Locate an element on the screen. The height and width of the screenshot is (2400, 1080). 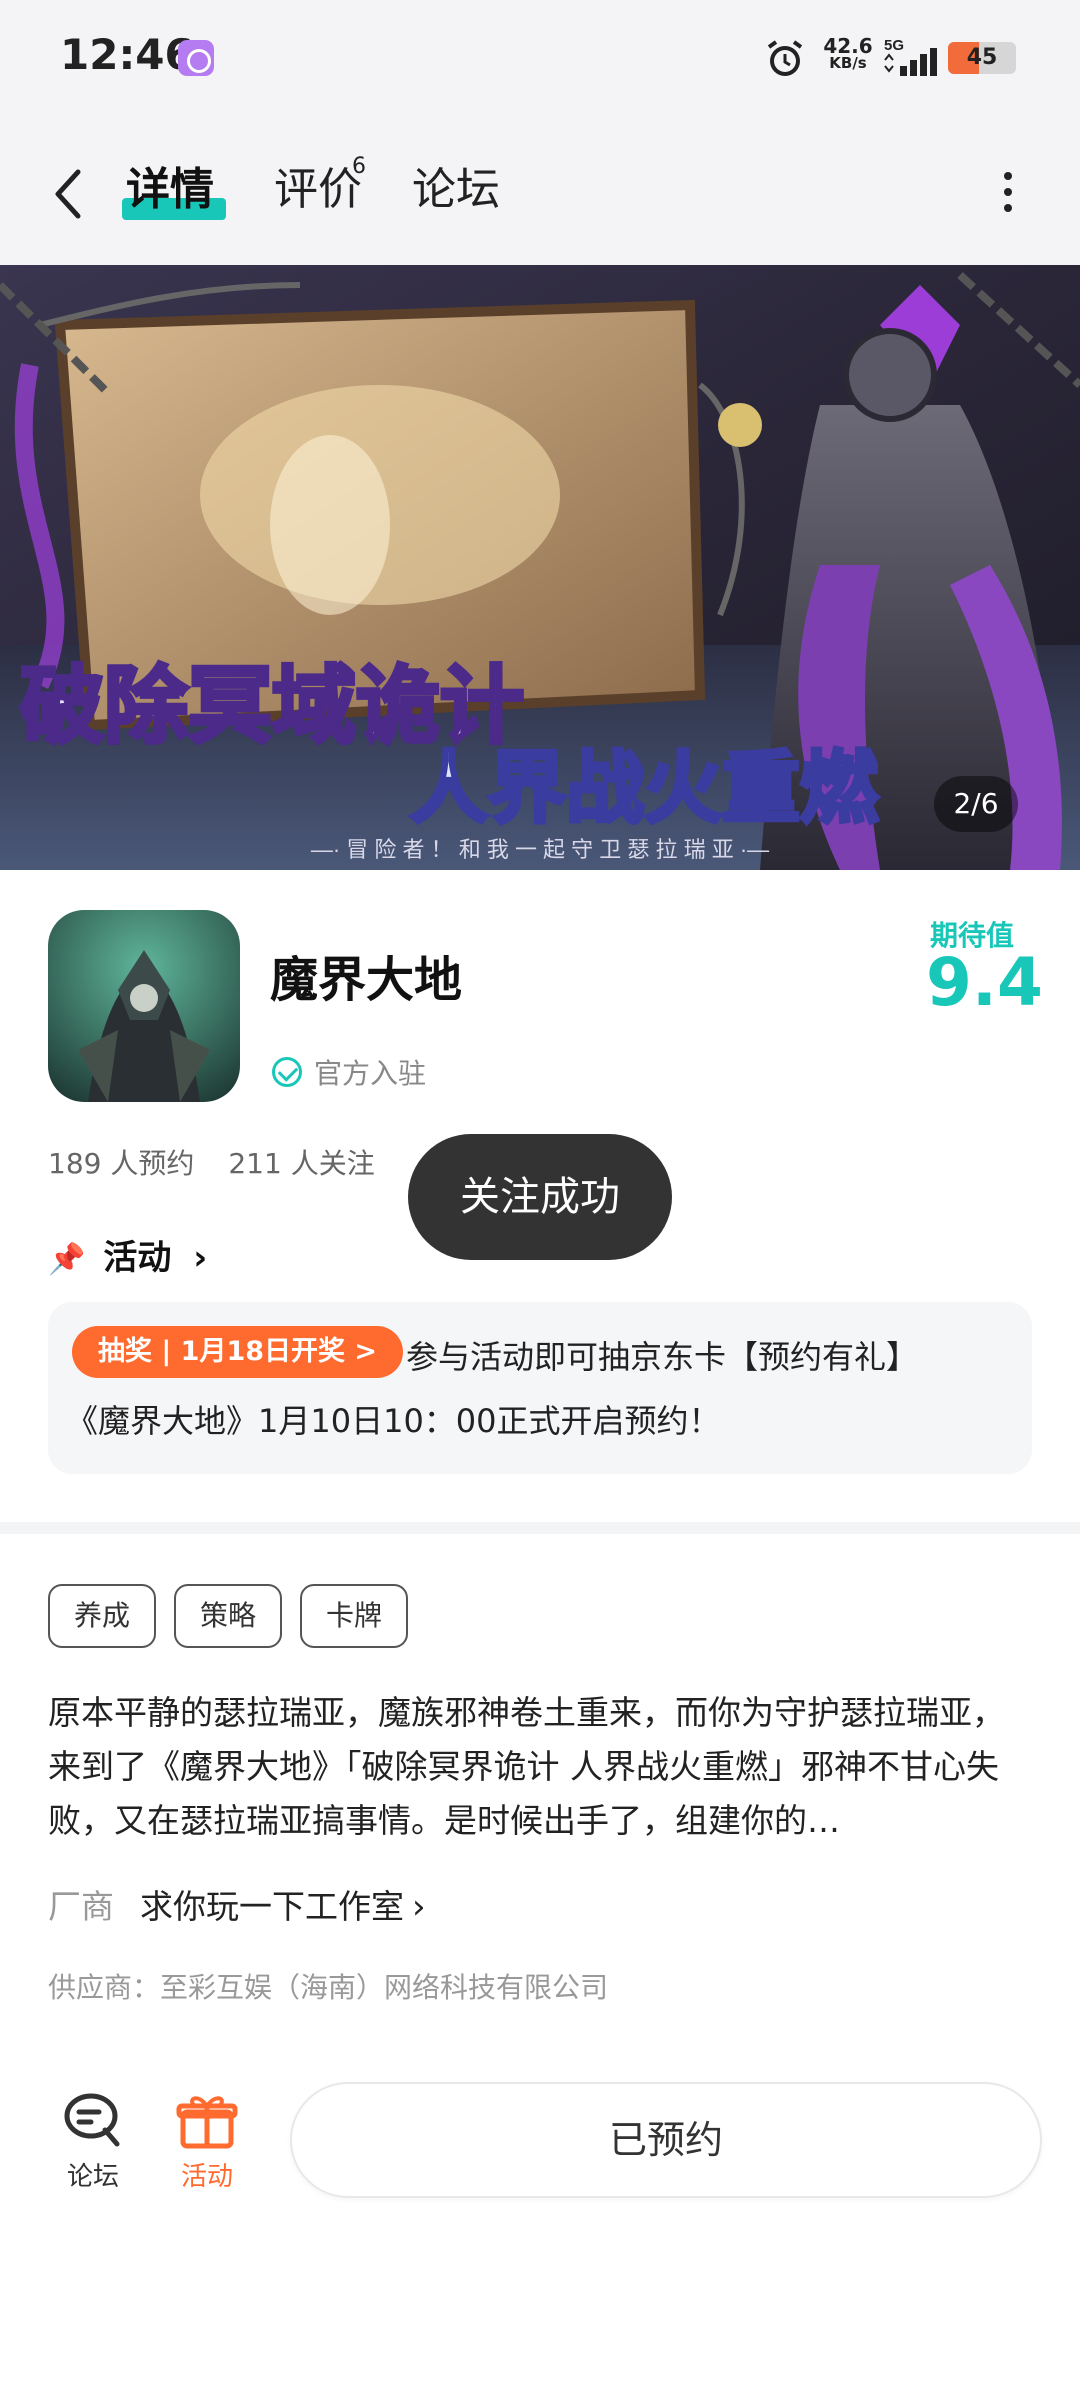
forum-button: 论坛 is located at coordinates (93, 2141).